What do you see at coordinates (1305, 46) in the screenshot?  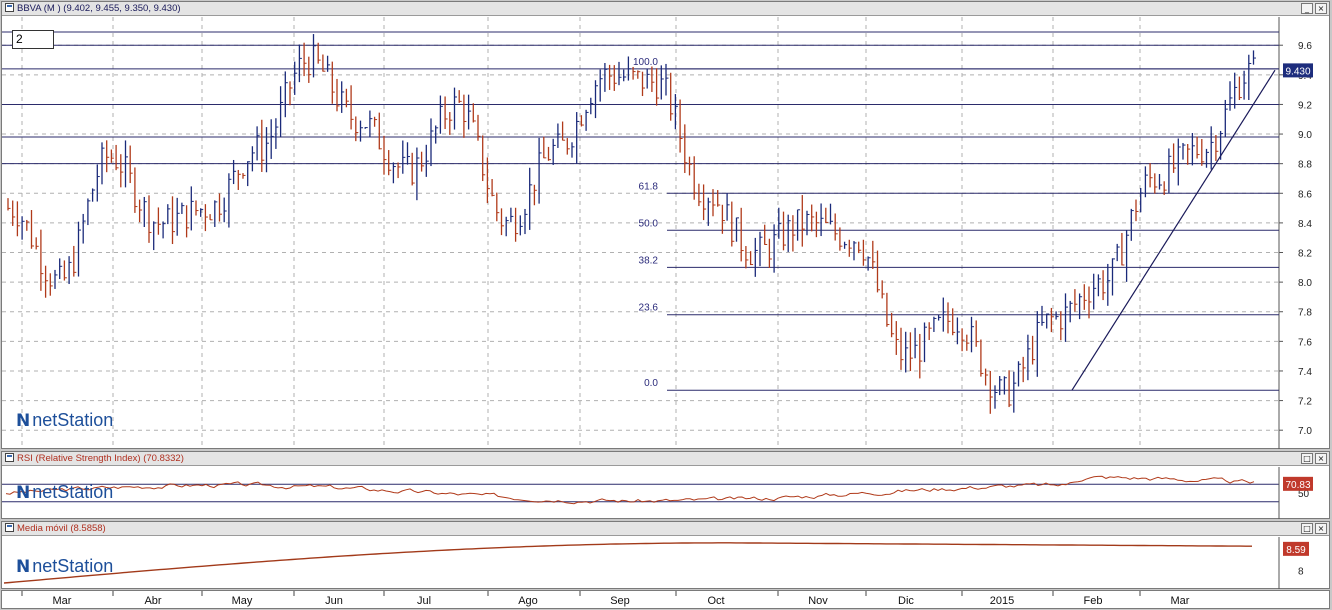 I see `y-tick-label: 9.6` at bounding box center [1305, 46].